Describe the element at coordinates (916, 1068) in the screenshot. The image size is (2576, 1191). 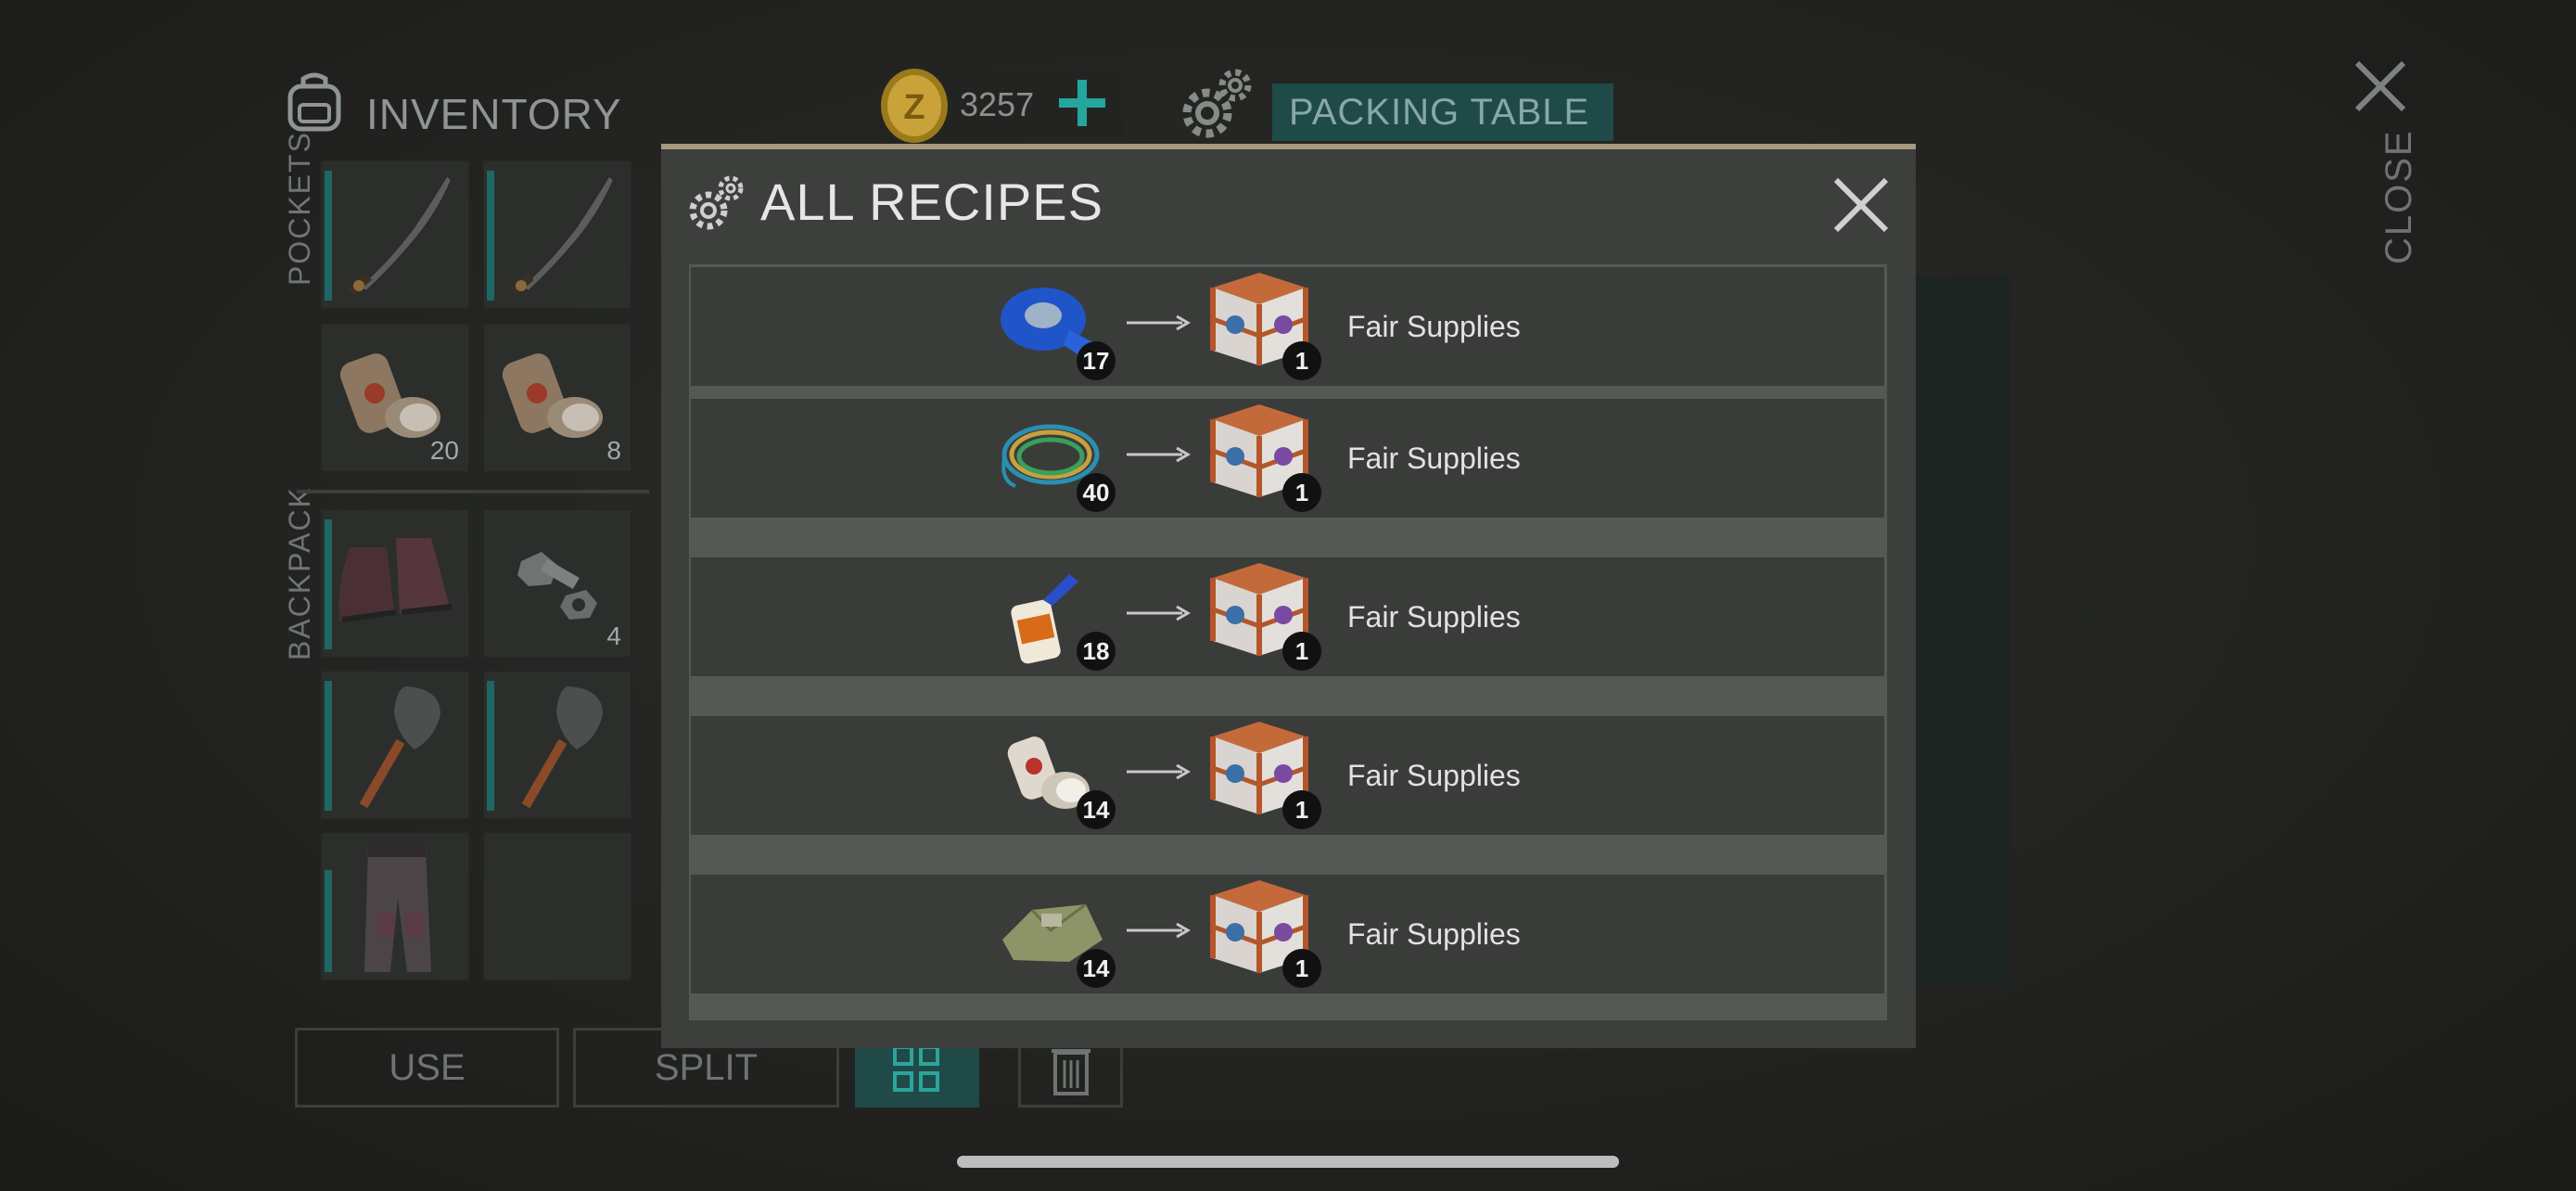
I see `grid-icon` at that location.